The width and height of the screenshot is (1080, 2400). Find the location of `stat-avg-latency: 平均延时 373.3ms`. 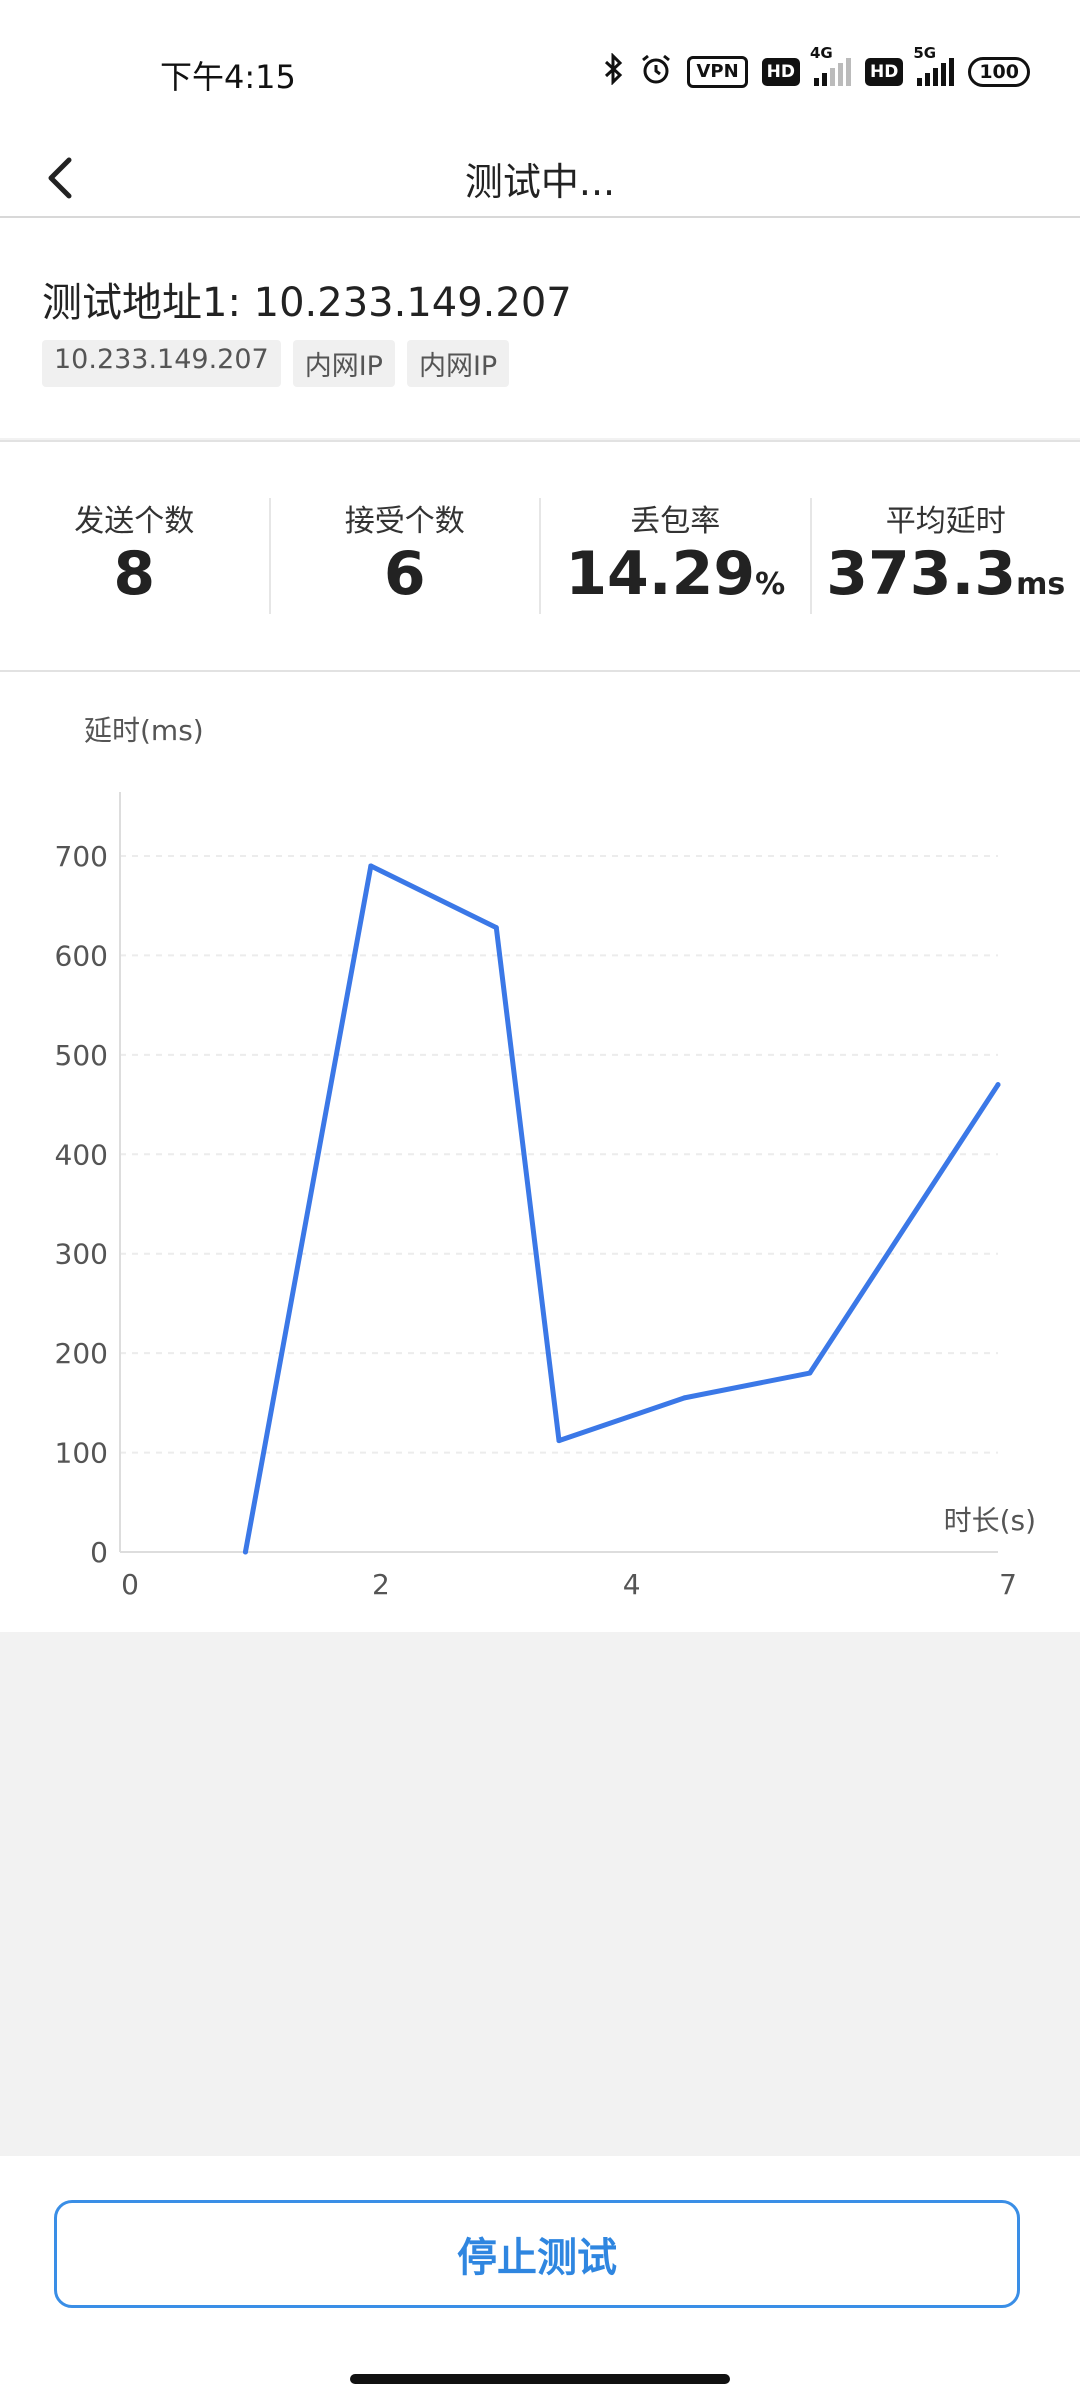

stat-avg-latency: 平均延时 373.3ms is located at coordinates (946, 556).